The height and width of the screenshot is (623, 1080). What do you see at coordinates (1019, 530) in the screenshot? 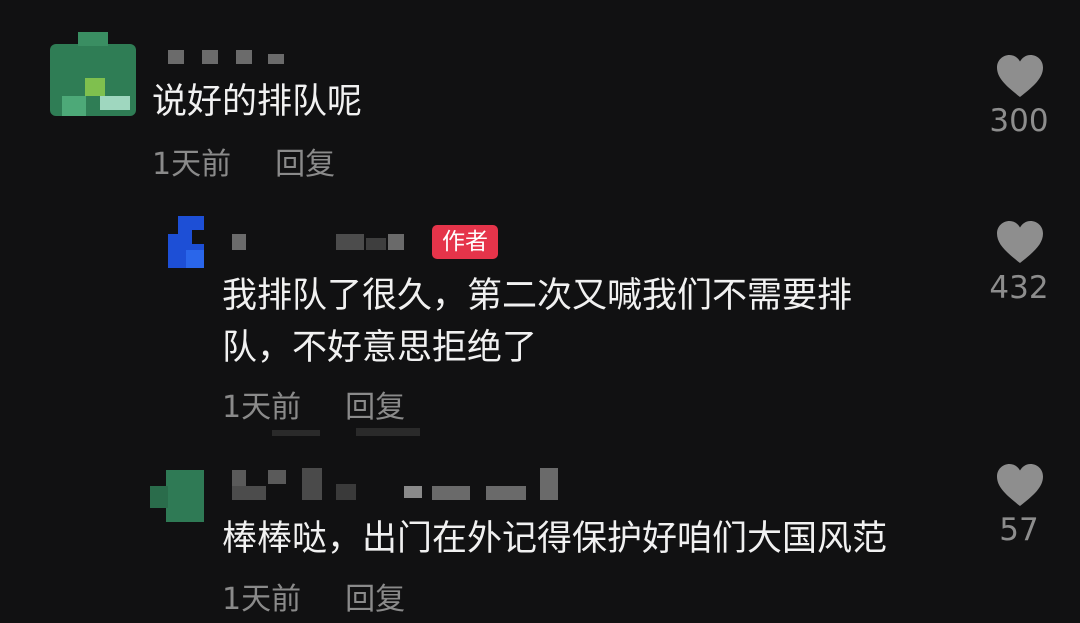
I see `like-count: 57` at bounding box center [1019, 530].